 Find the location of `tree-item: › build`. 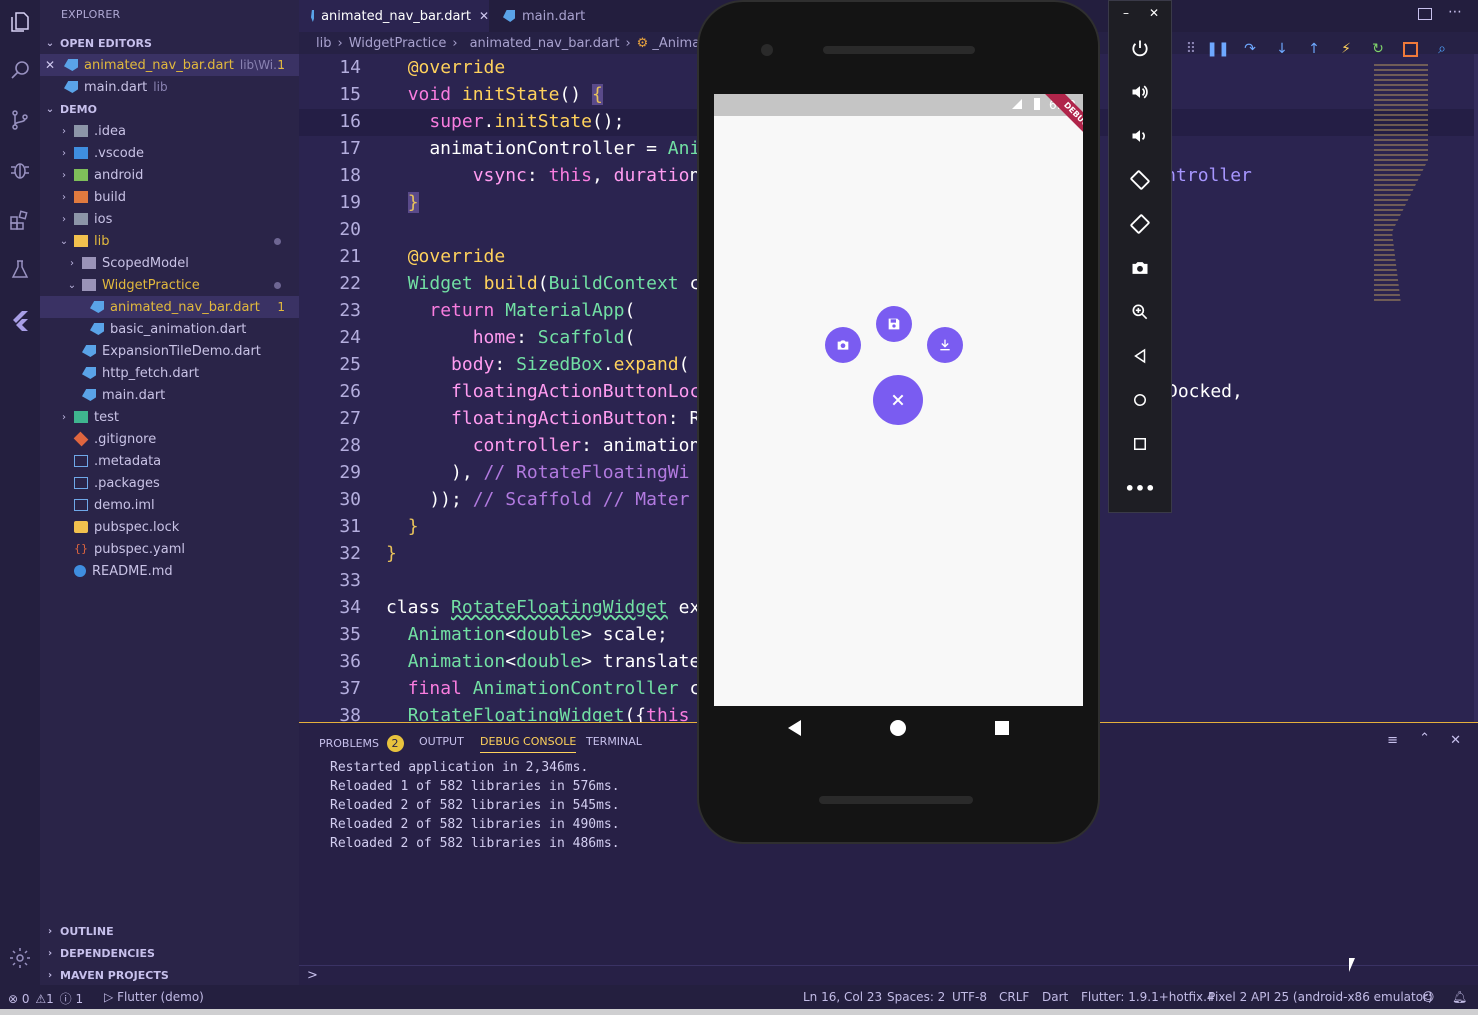

tree-item: › build is located at coordinates (169, 197).